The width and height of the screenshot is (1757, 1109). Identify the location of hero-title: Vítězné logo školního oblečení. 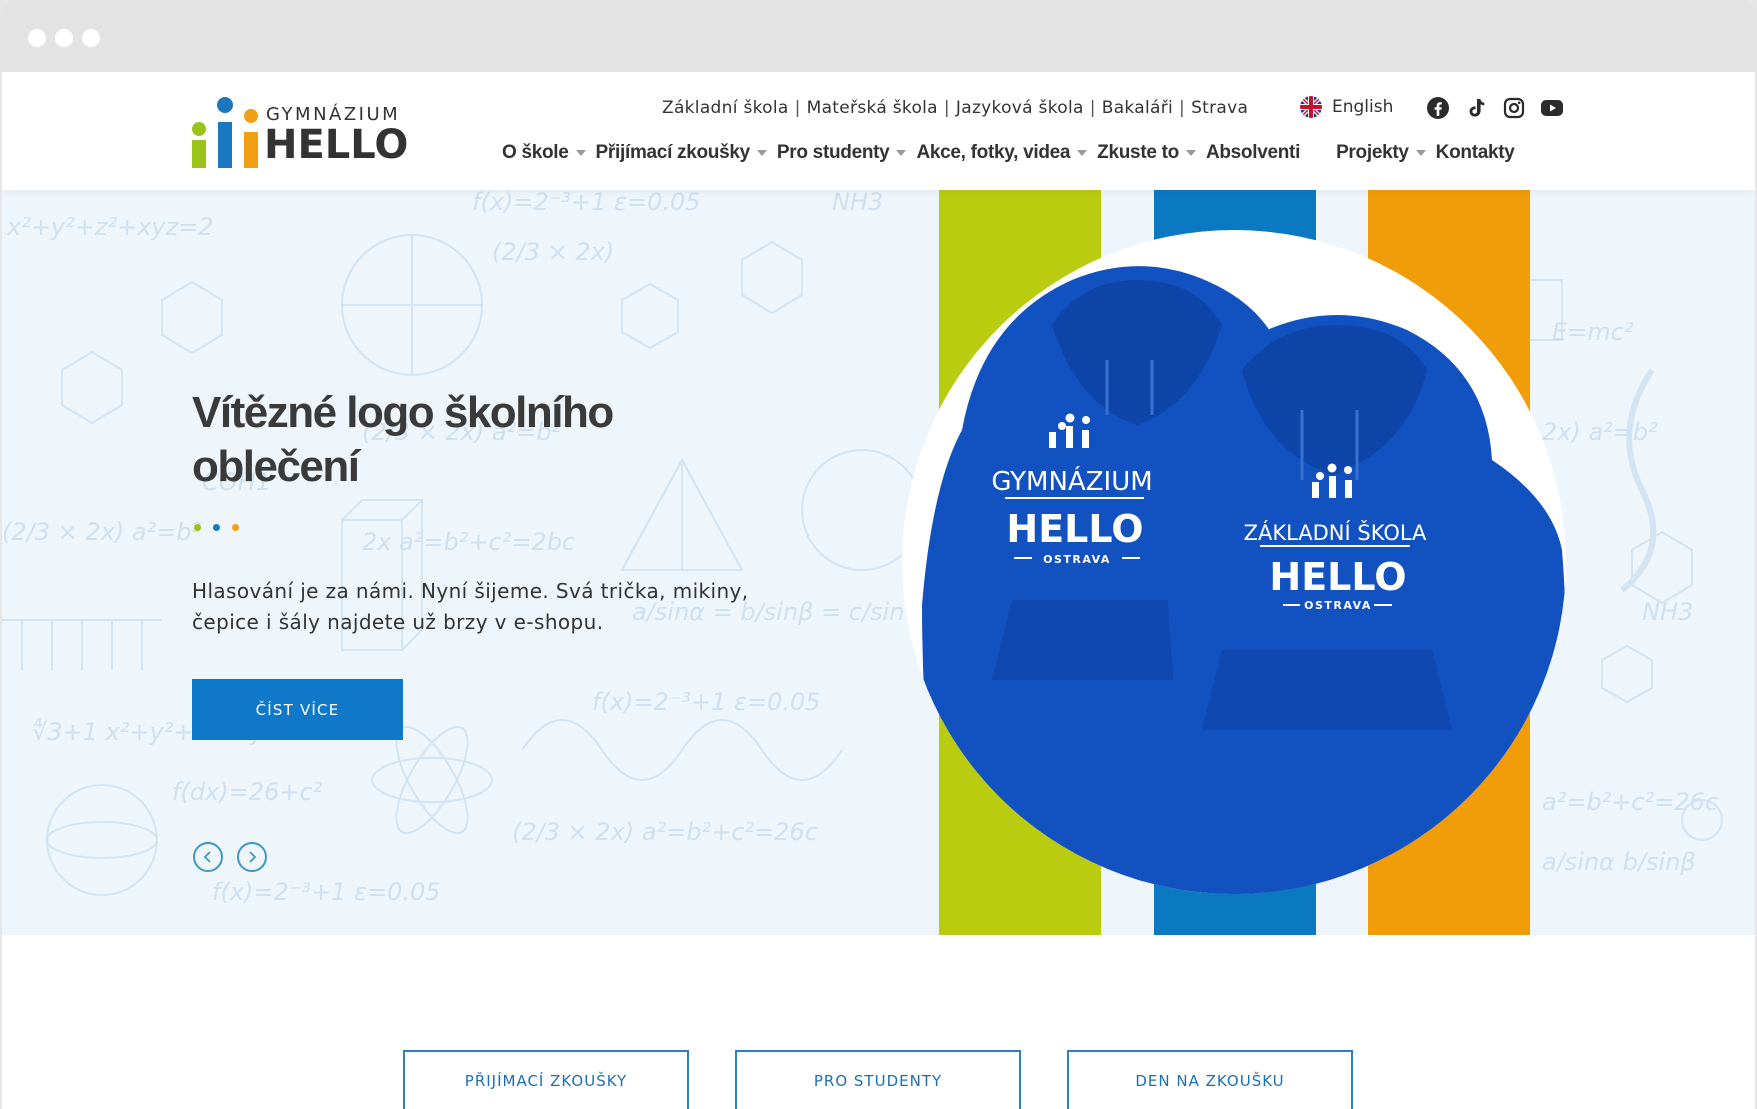
(403, 439).